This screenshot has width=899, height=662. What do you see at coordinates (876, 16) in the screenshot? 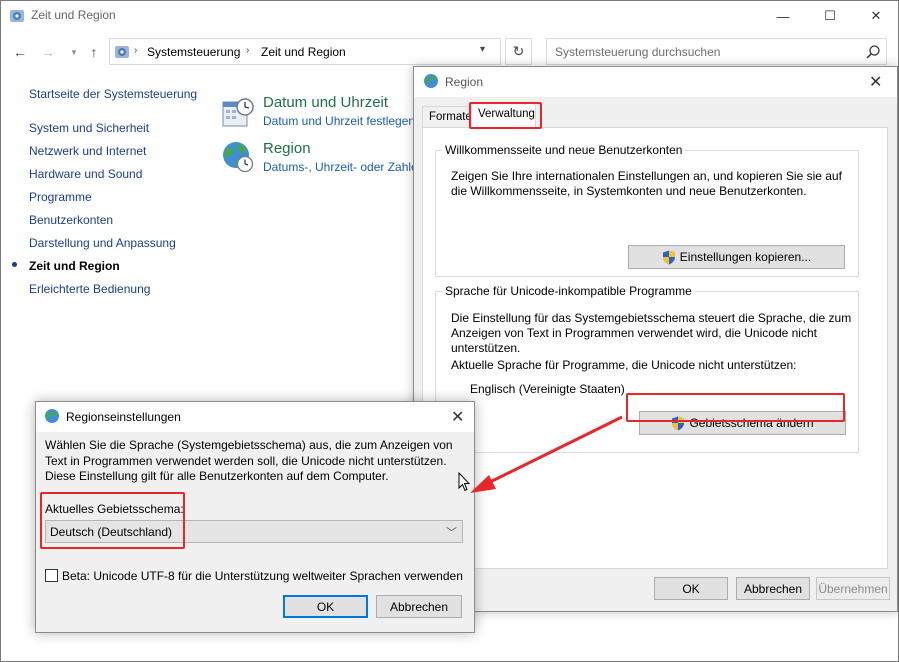
I see `close-button: ✕` at bounding box center [876, 16].